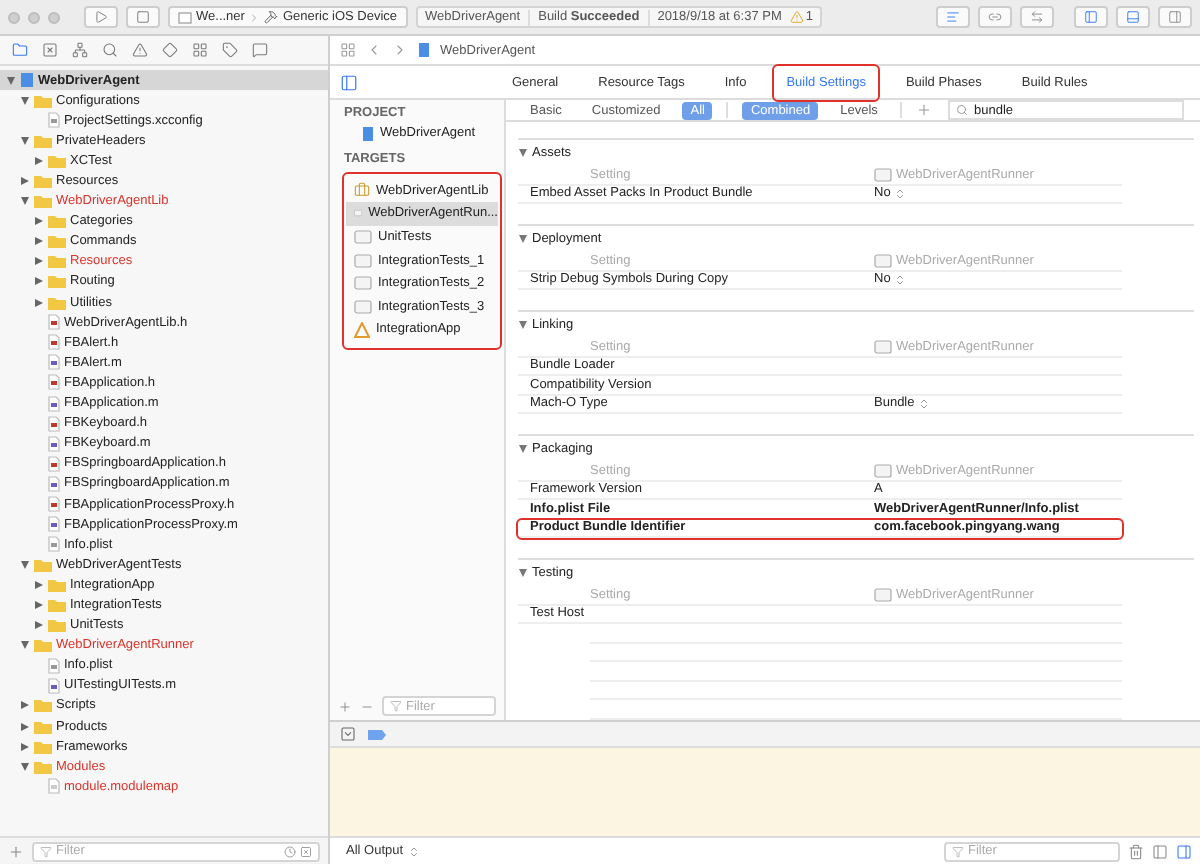 This screenshot has width=1200, height=864. What do you see at coordinates (271, 17) in the screenshot?
I see `hammer-icon` at bounding box center [271, 17].